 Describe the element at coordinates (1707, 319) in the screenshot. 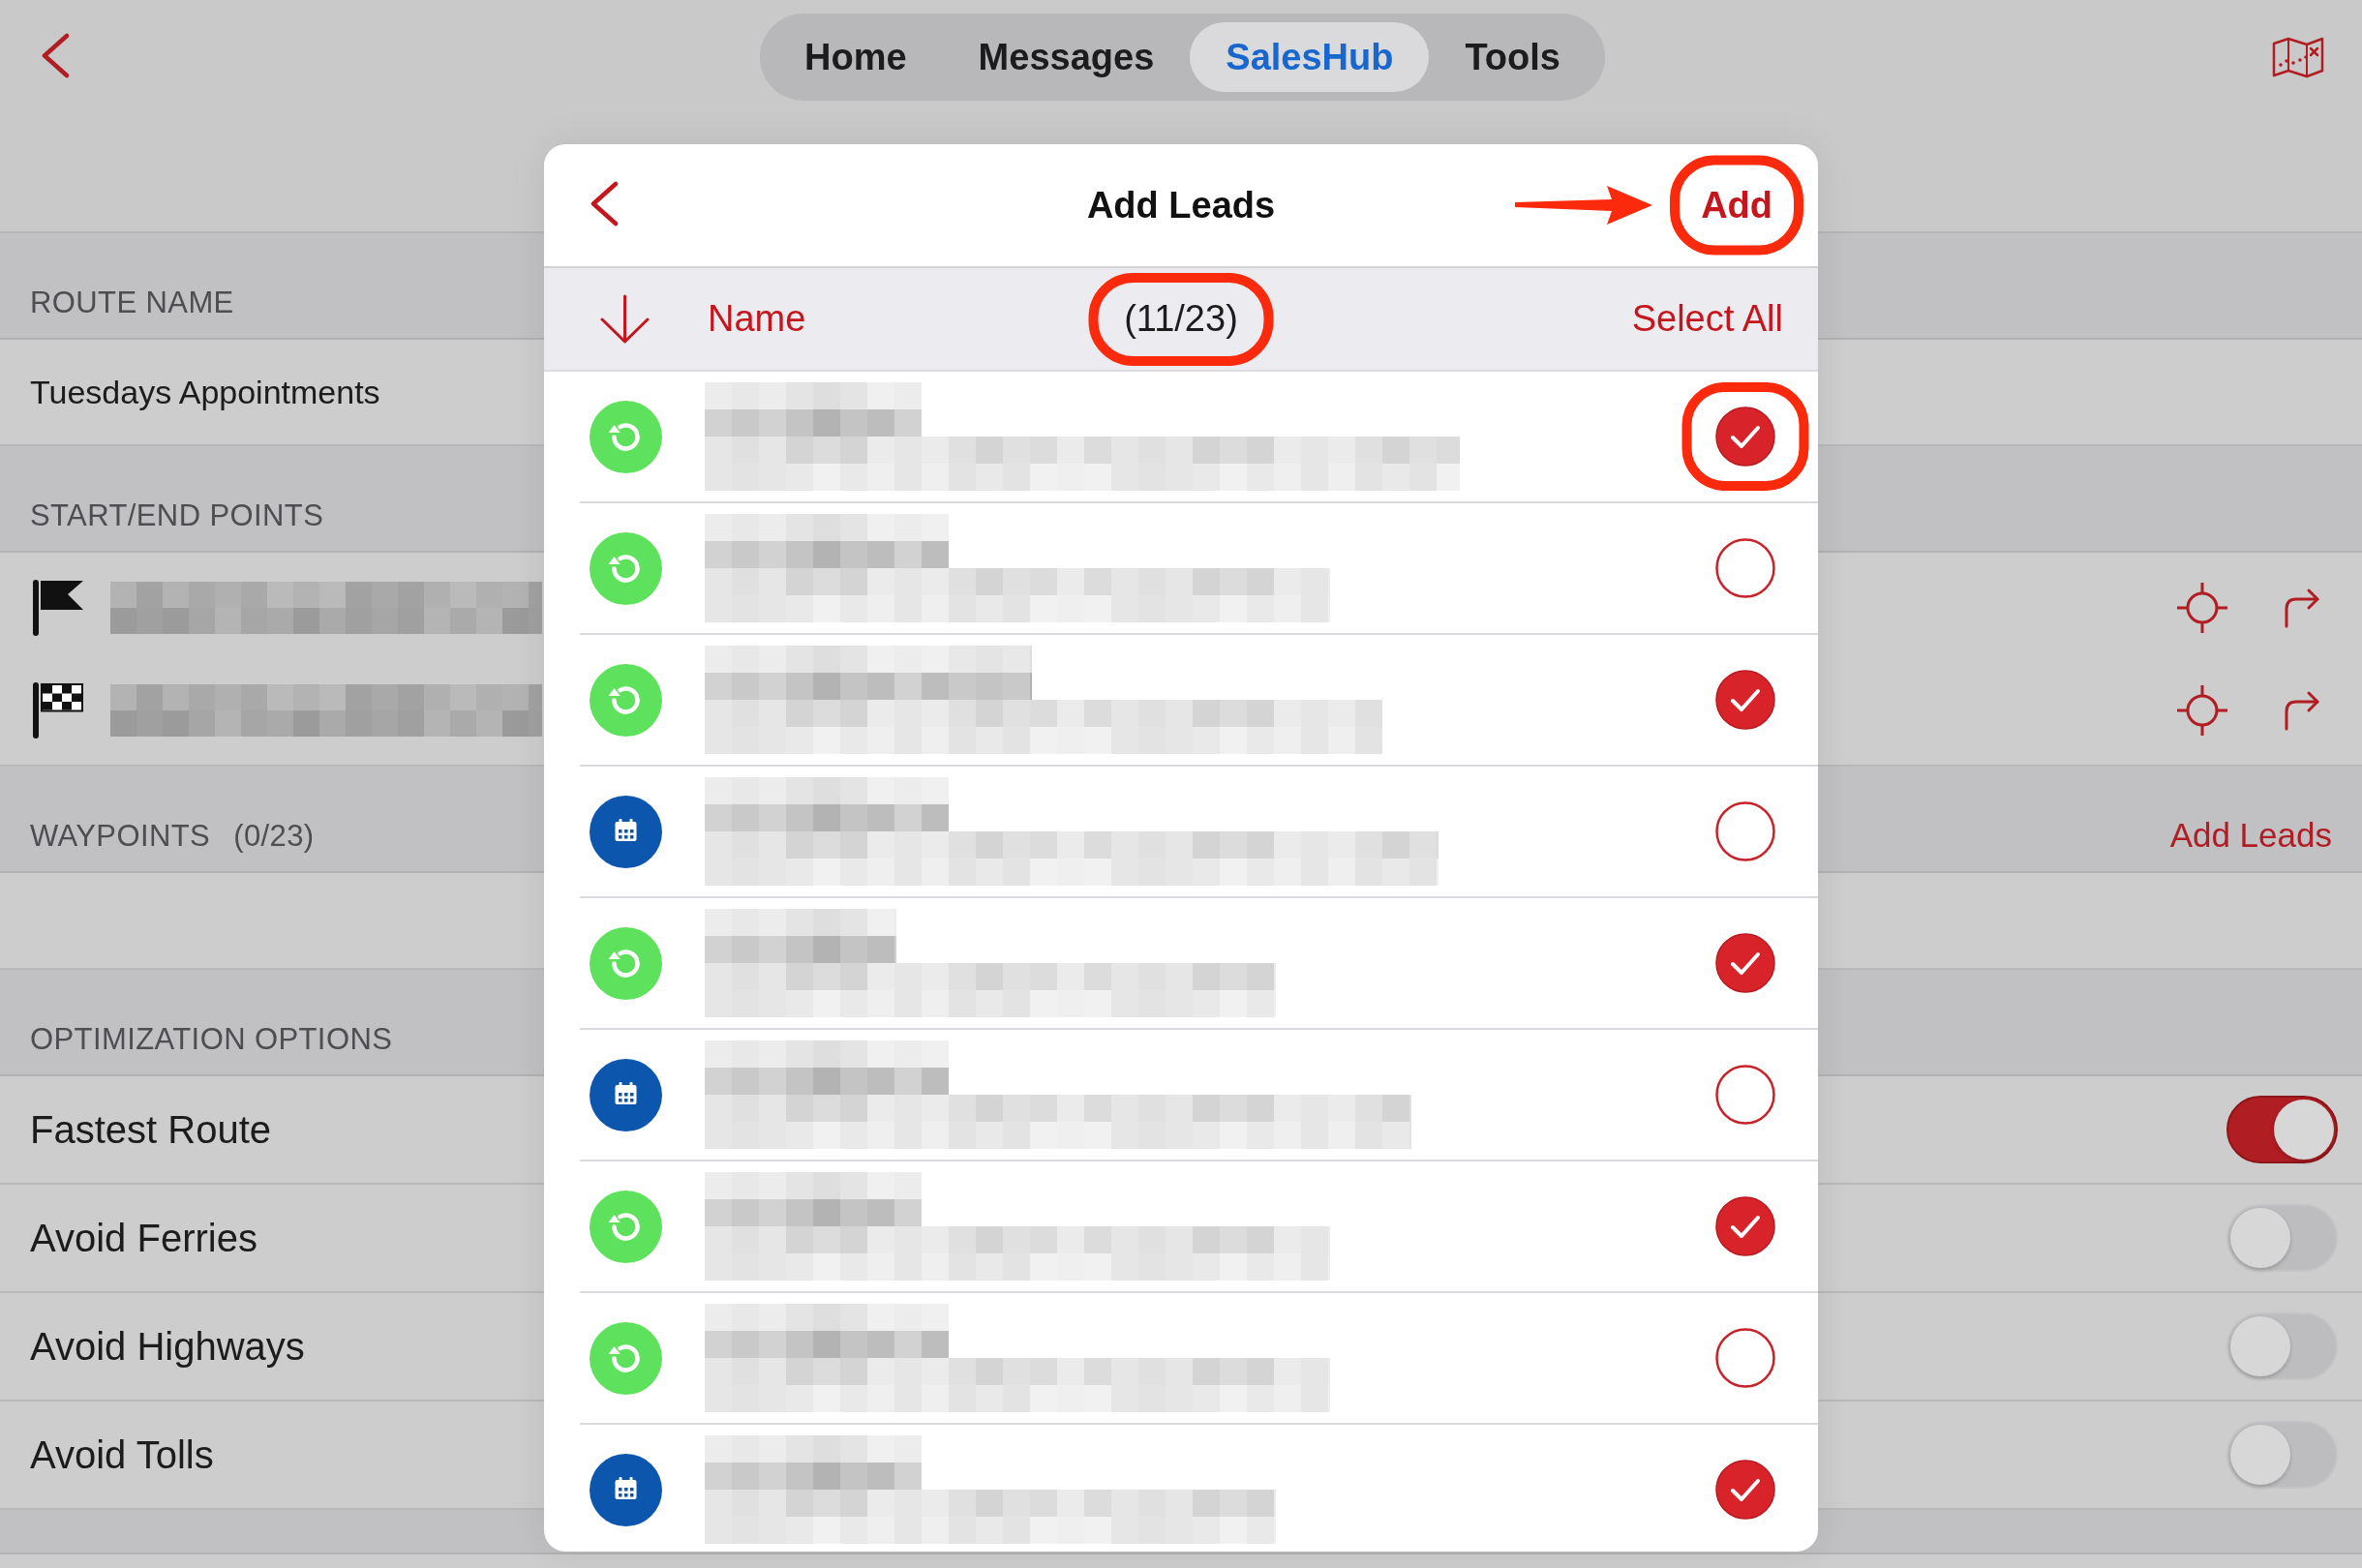

I see `select-all-button: Select All` at that location.